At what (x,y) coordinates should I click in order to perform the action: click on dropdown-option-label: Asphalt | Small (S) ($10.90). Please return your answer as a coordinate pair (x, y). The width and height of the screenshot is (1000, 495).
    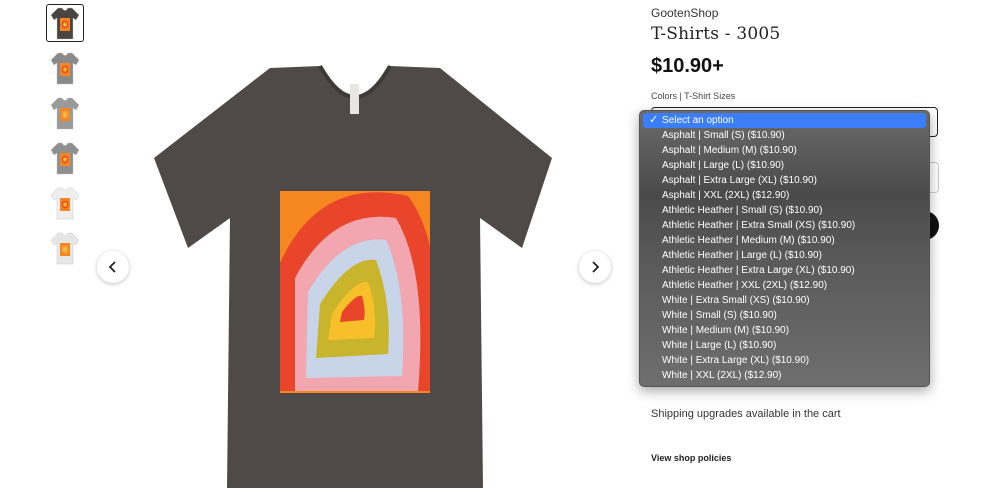
    Looking at the image, I should click on (723, 135).